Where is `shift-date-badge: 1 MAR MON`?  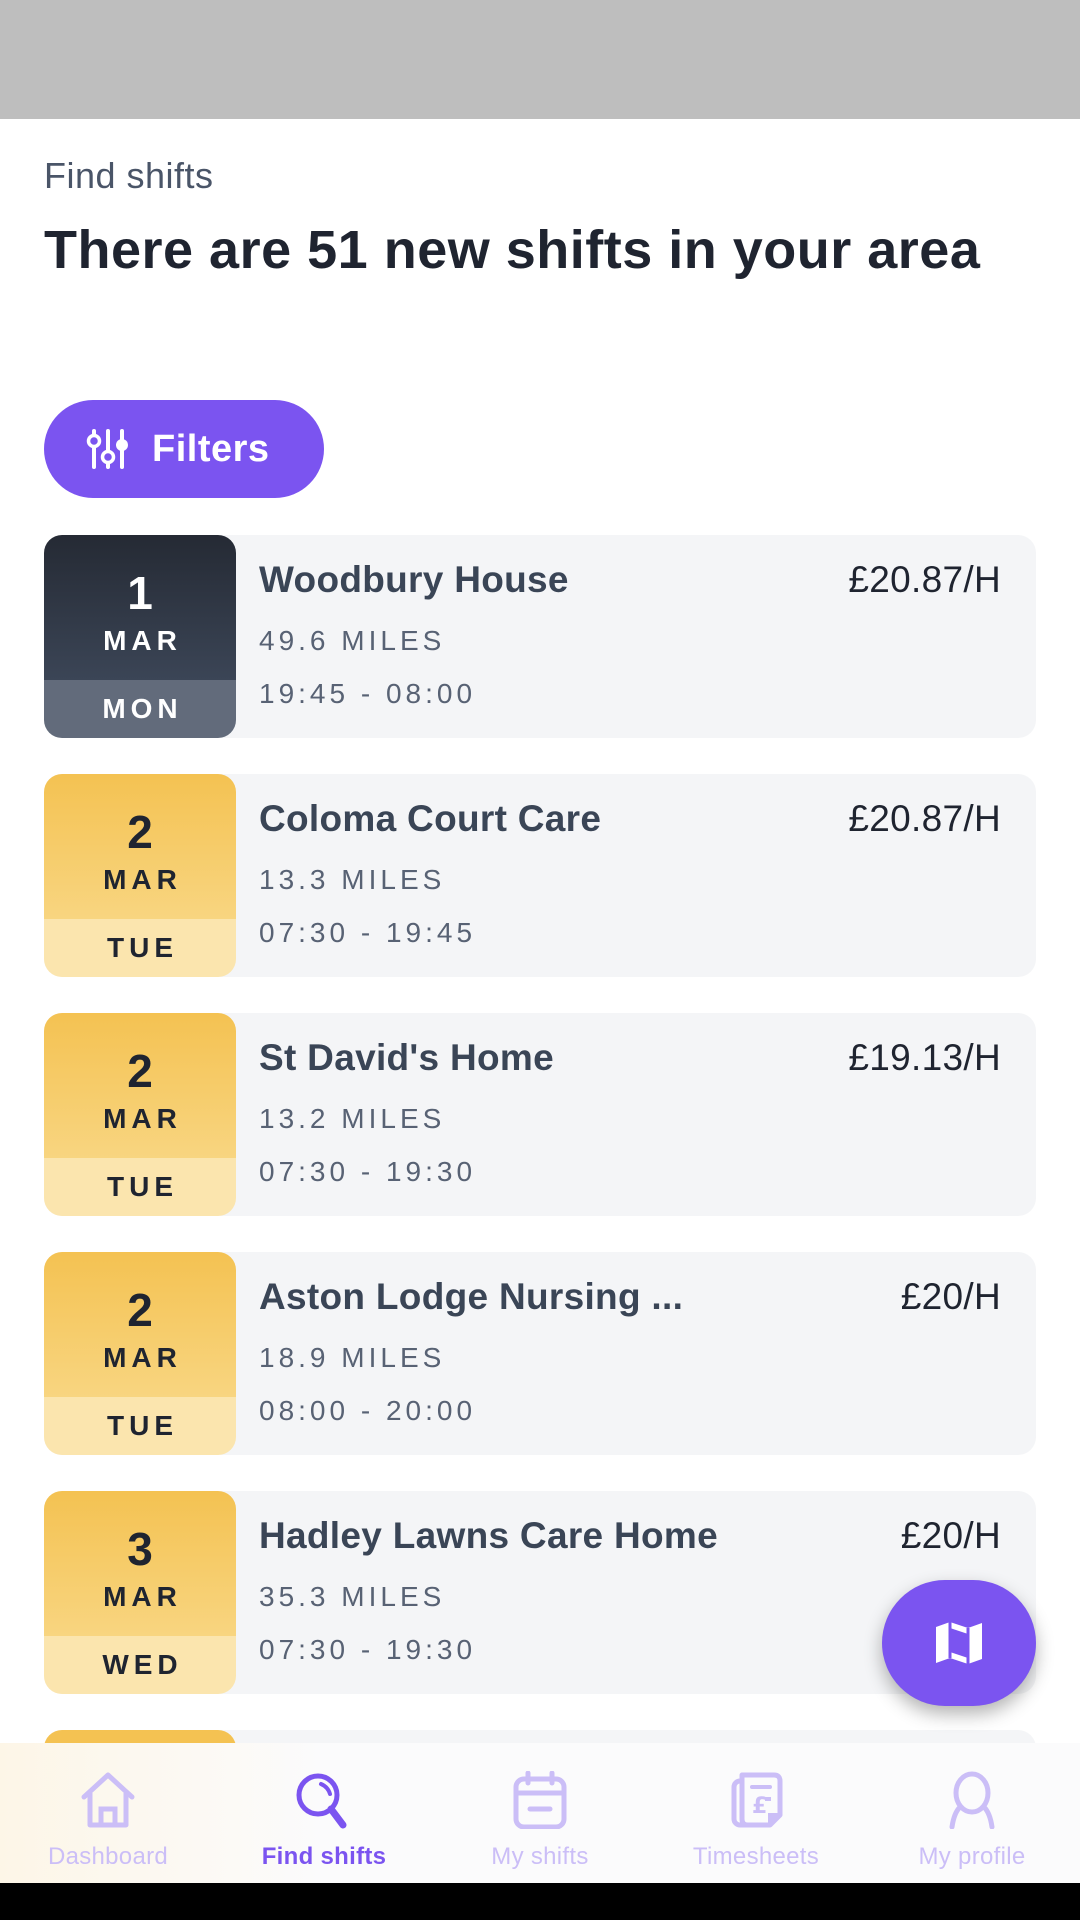 shift-date-badge: 1 MAR MON is located at coordinates (140, 636).